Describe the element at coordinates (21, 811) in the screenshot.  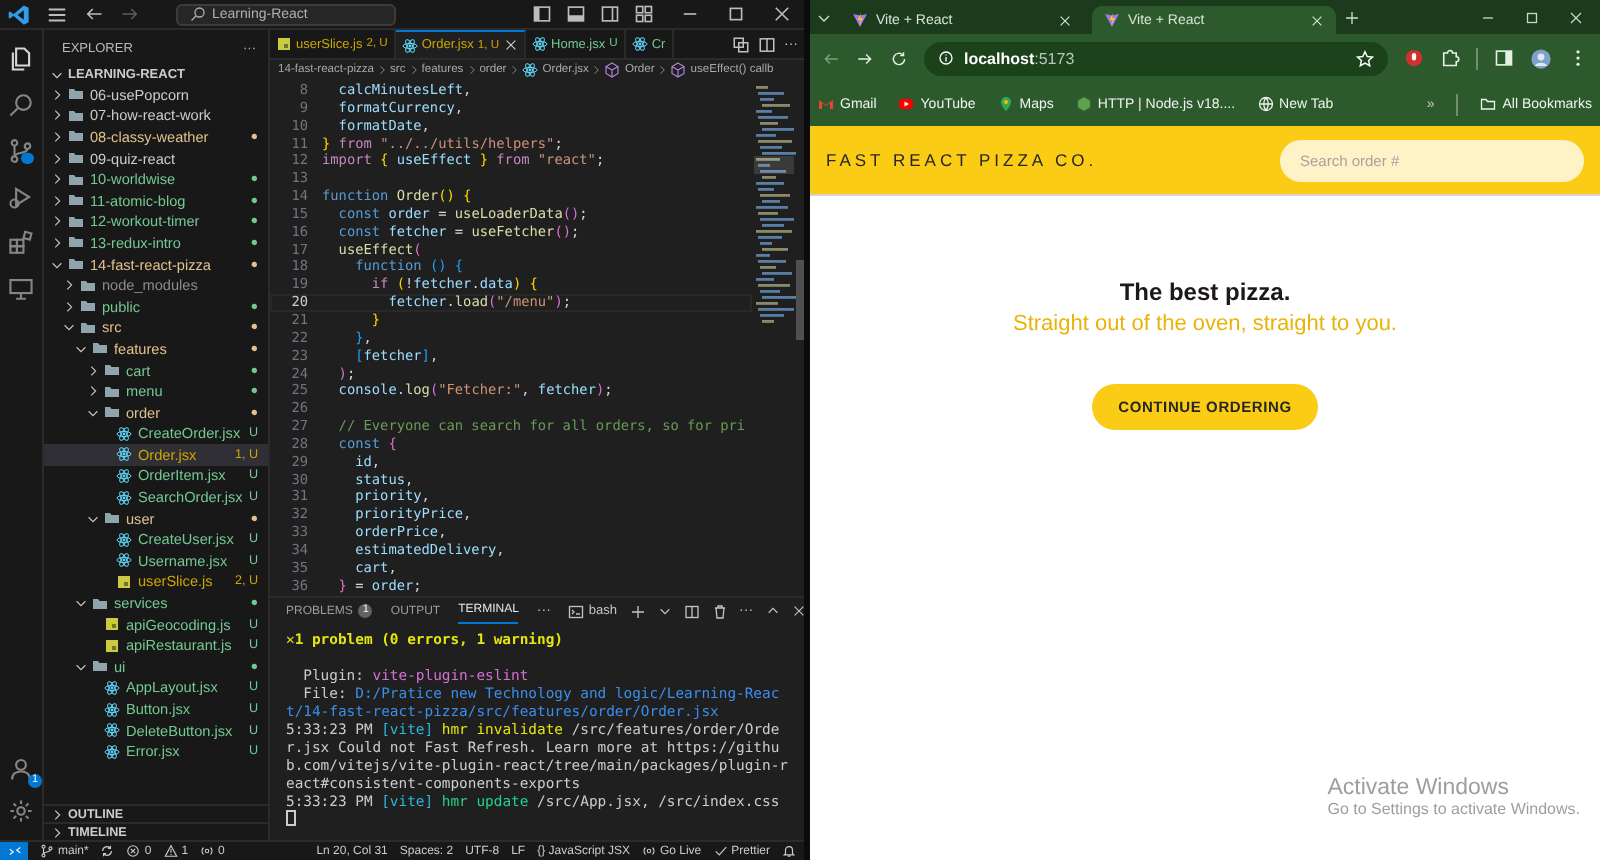
I see `settings-icon` at that location.